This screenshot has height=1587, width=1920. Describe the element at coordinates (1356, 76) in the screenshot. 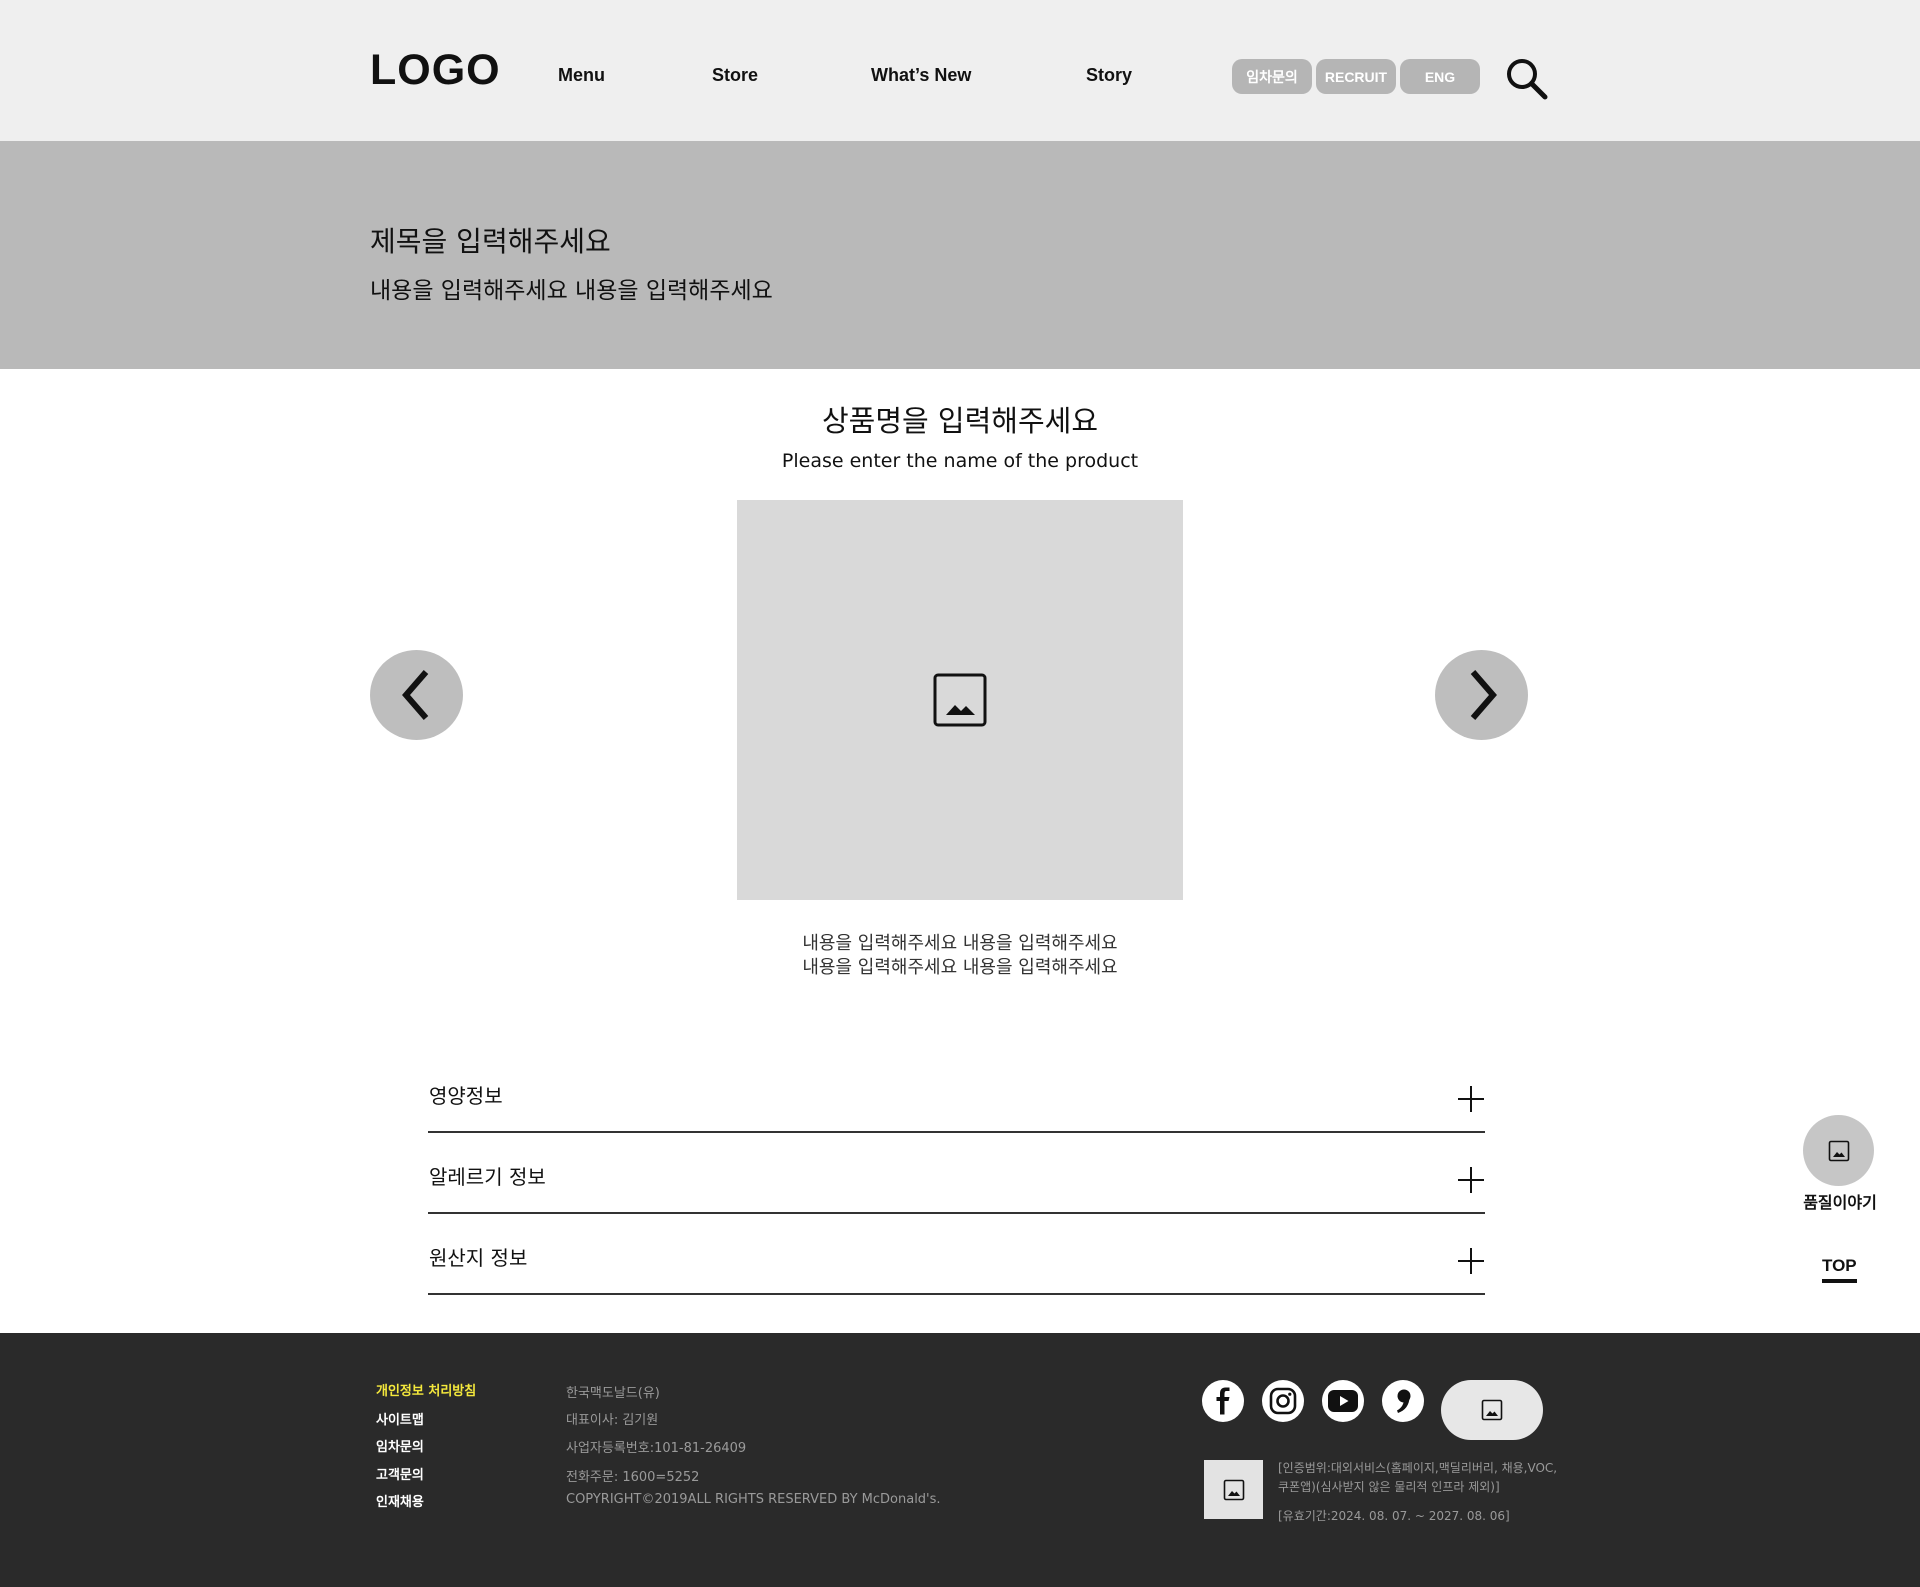

I see `recruit-button: RECRUIT` at that location.